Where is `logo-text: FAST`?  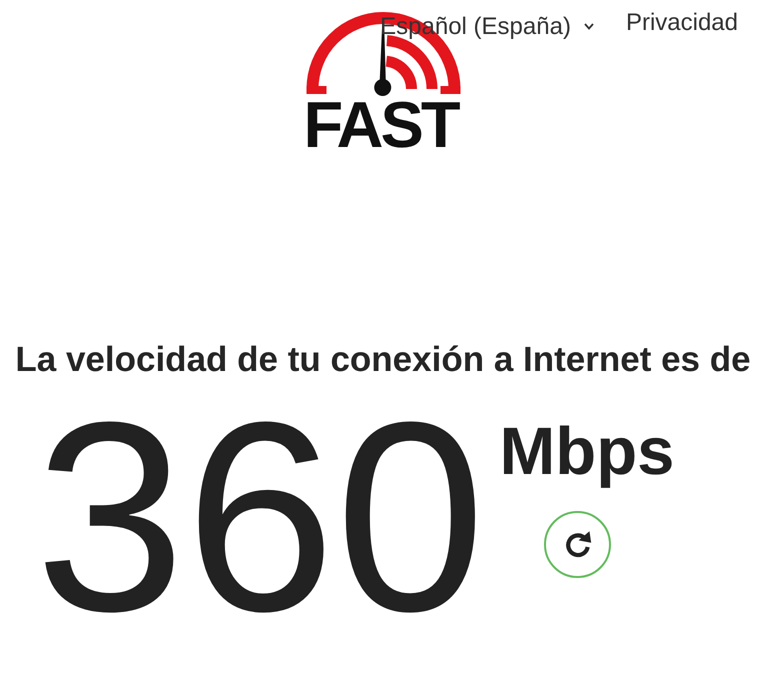 logo-text: FAST is located at coordinates (381, 125).